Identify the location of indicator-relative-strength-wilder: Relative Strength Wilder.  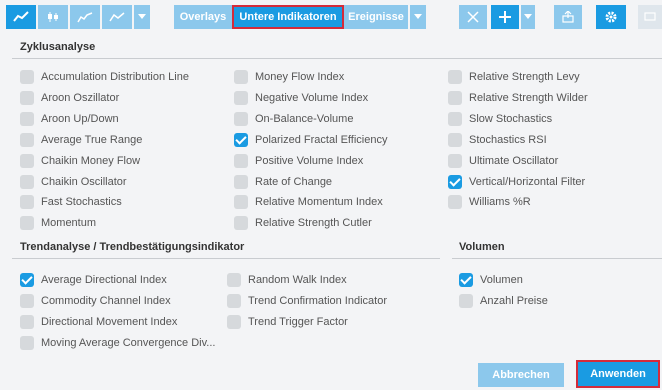
(518, 98).